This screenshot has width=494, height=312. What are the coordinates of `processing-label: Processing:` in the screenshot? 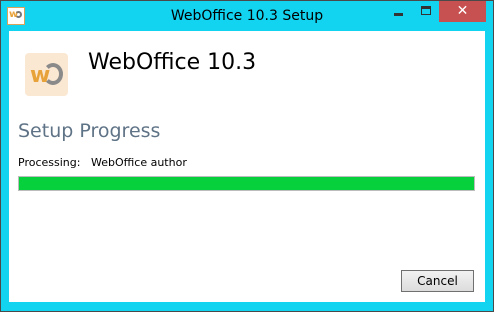 It's located at (49, 162).